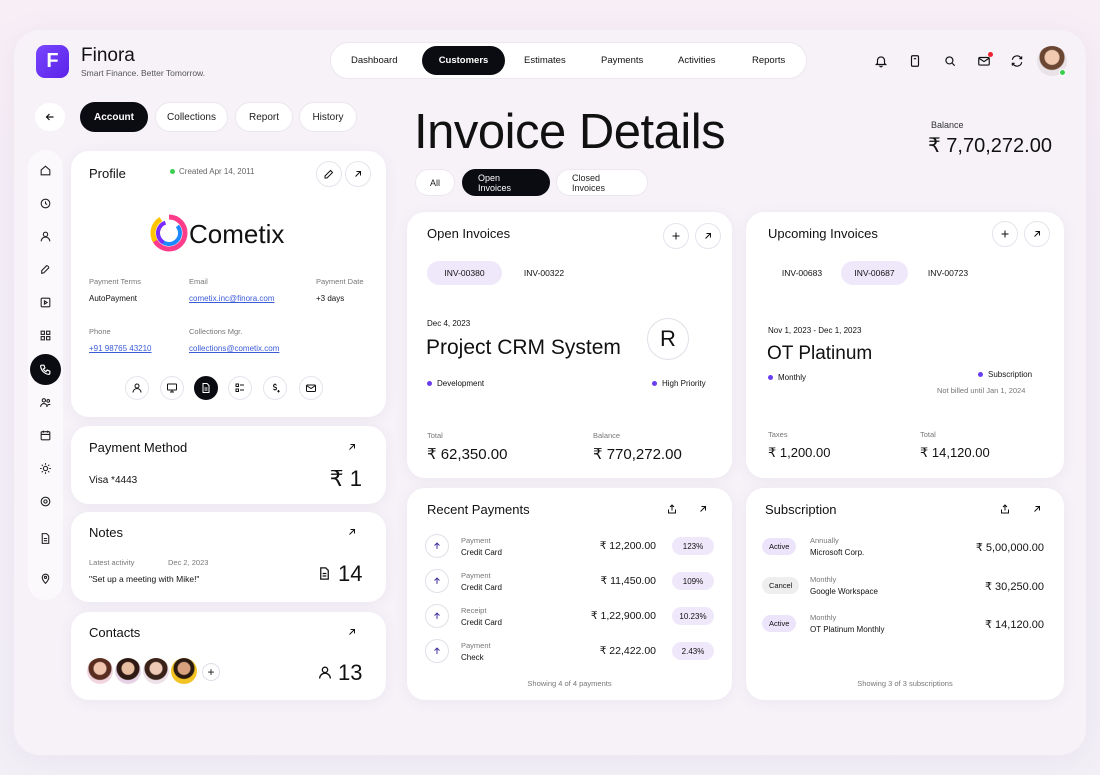  I want to click on subscription-expand, so click(1038, 509).